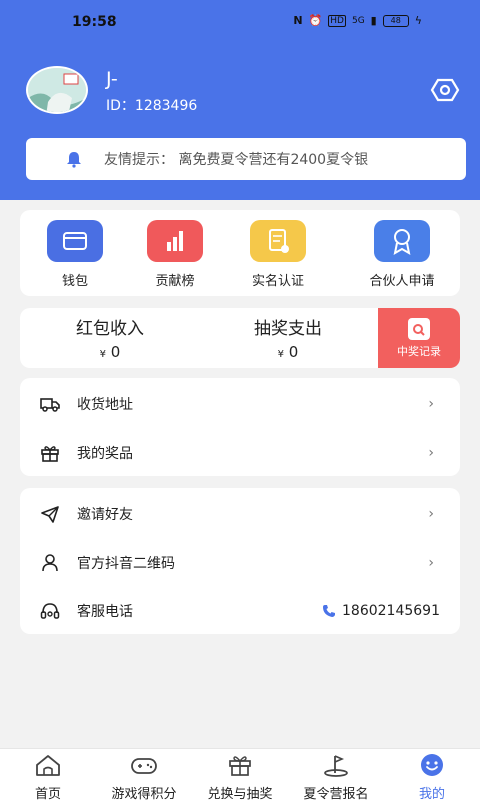  What do you see at coordinates (431, 793) in the screenshot?
I see `tab-mine-label: 我的` at bounding box center [431, 793].